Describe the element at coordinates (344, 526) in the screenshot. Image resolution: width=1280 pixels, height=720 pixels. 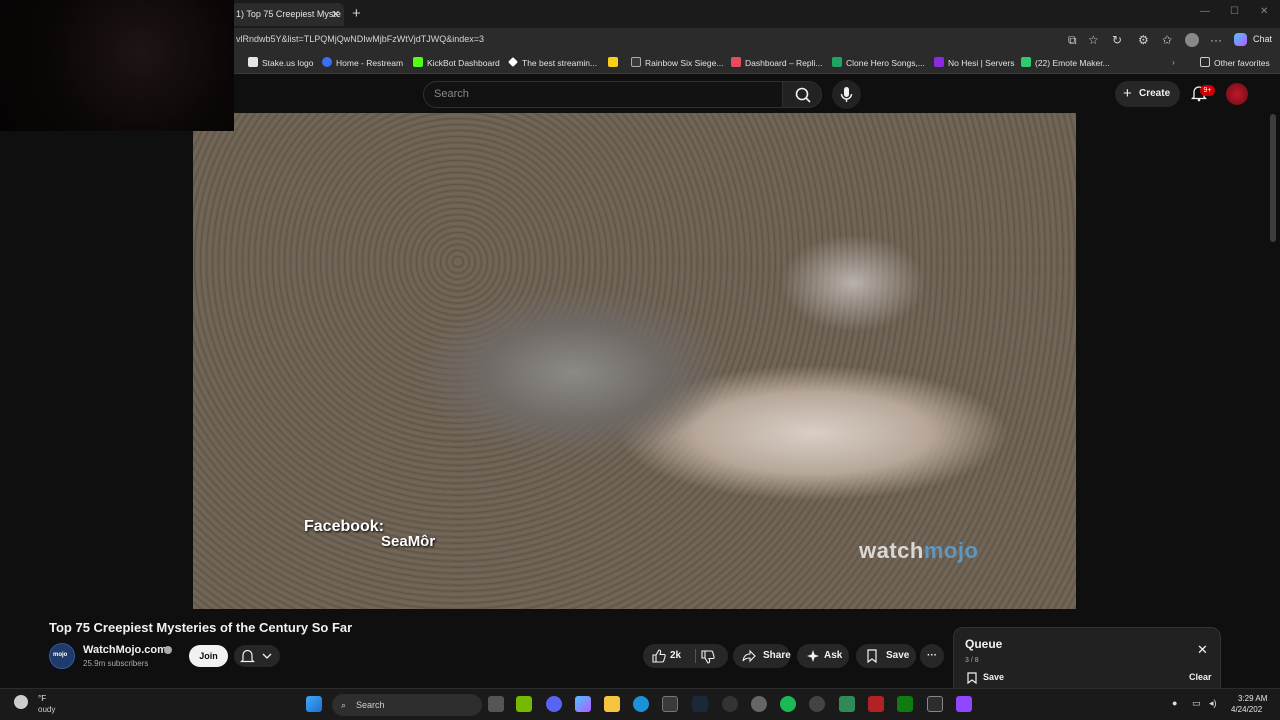
I see `video-overlay-label: Facebook:` at that location.